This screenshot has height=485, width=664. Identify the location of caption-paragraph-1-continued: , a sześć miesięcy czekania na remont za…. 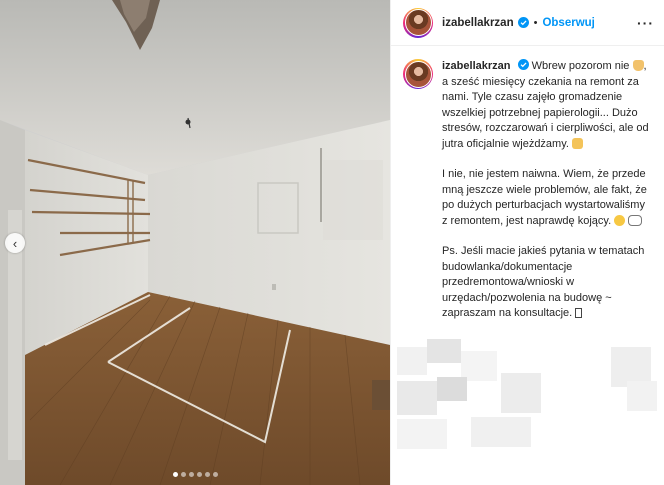
(545, 105).